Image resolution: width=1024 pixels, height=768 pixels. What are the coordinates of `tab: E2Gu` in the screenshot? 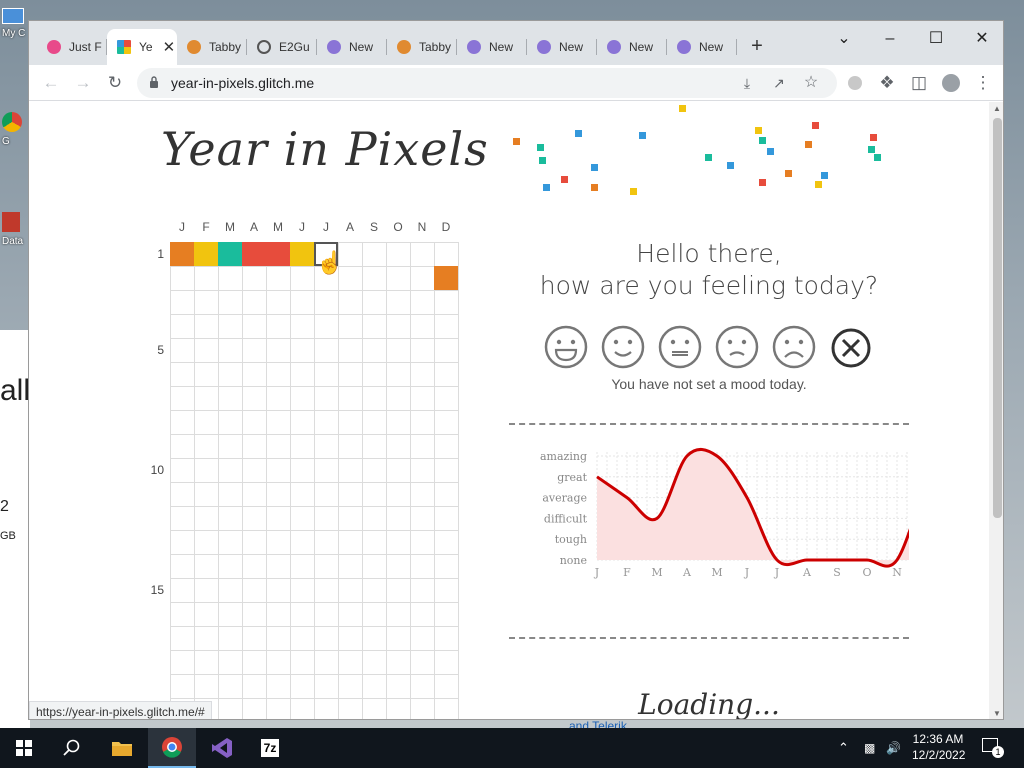 It's located at (282, 47).